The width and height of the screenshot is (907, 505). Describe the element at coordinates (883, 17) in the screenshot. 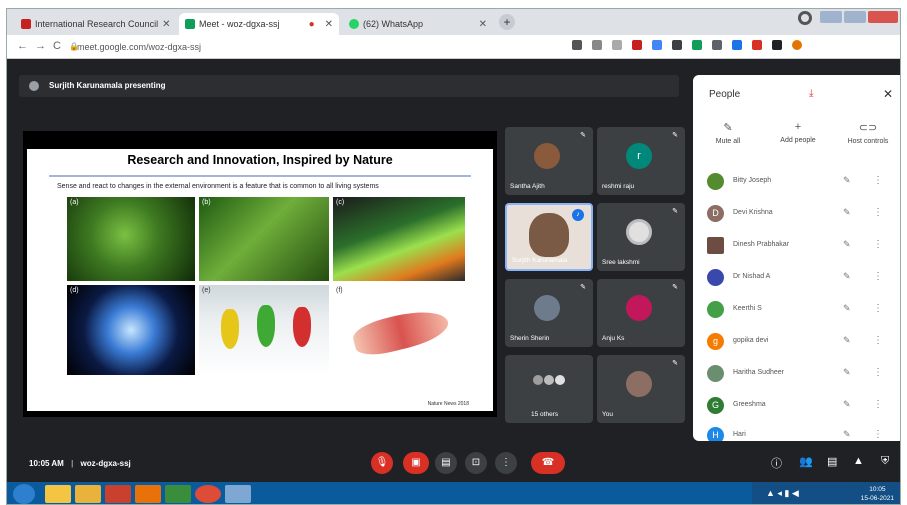

I see `close-window-button` at that location.